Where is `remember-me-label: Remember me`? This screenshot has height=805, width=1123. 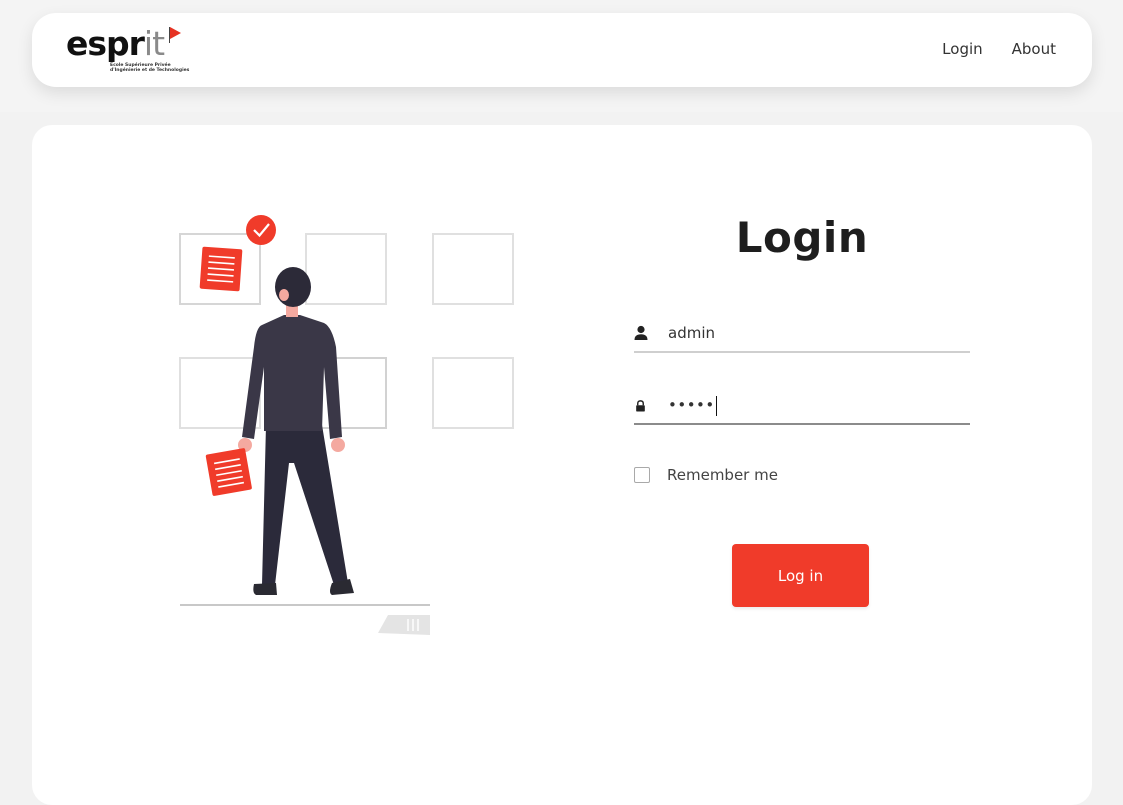 remember-me-label: Remember me is located at coordinates (722, 475).